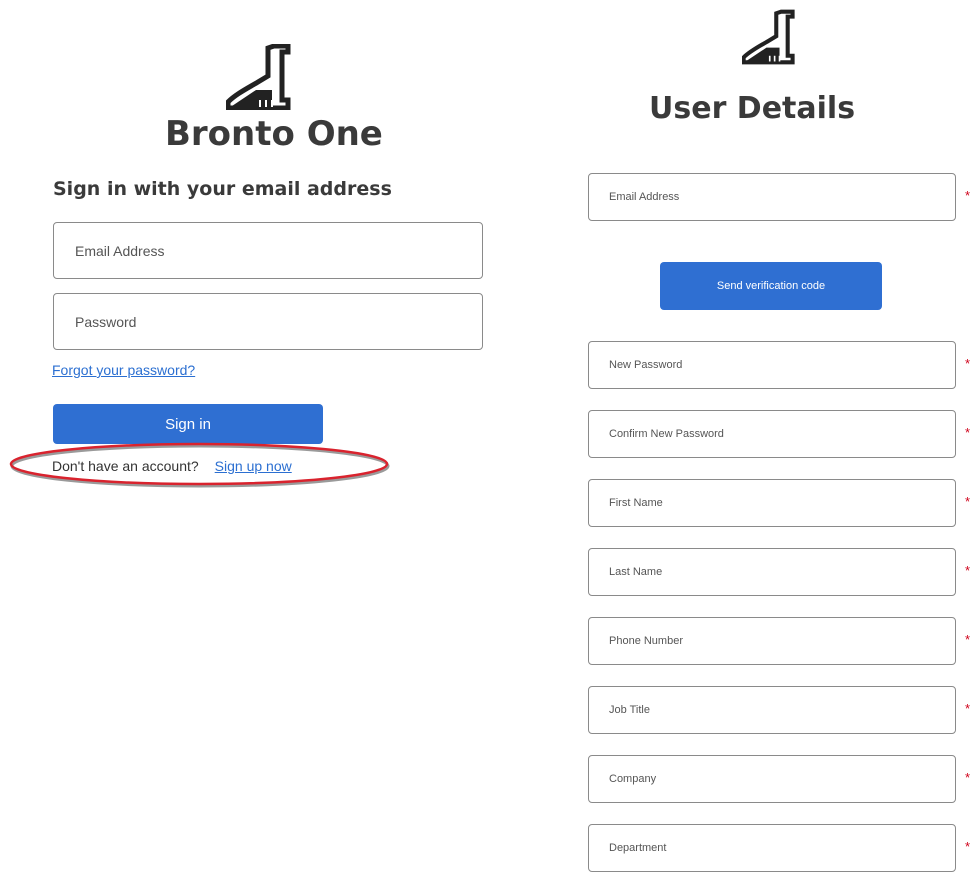 This screenshot has width=971, height=872. What do you see at coordinates (772, 641) in the screenshot?
I see `phone-number-field` at bounding box center [772, 641].